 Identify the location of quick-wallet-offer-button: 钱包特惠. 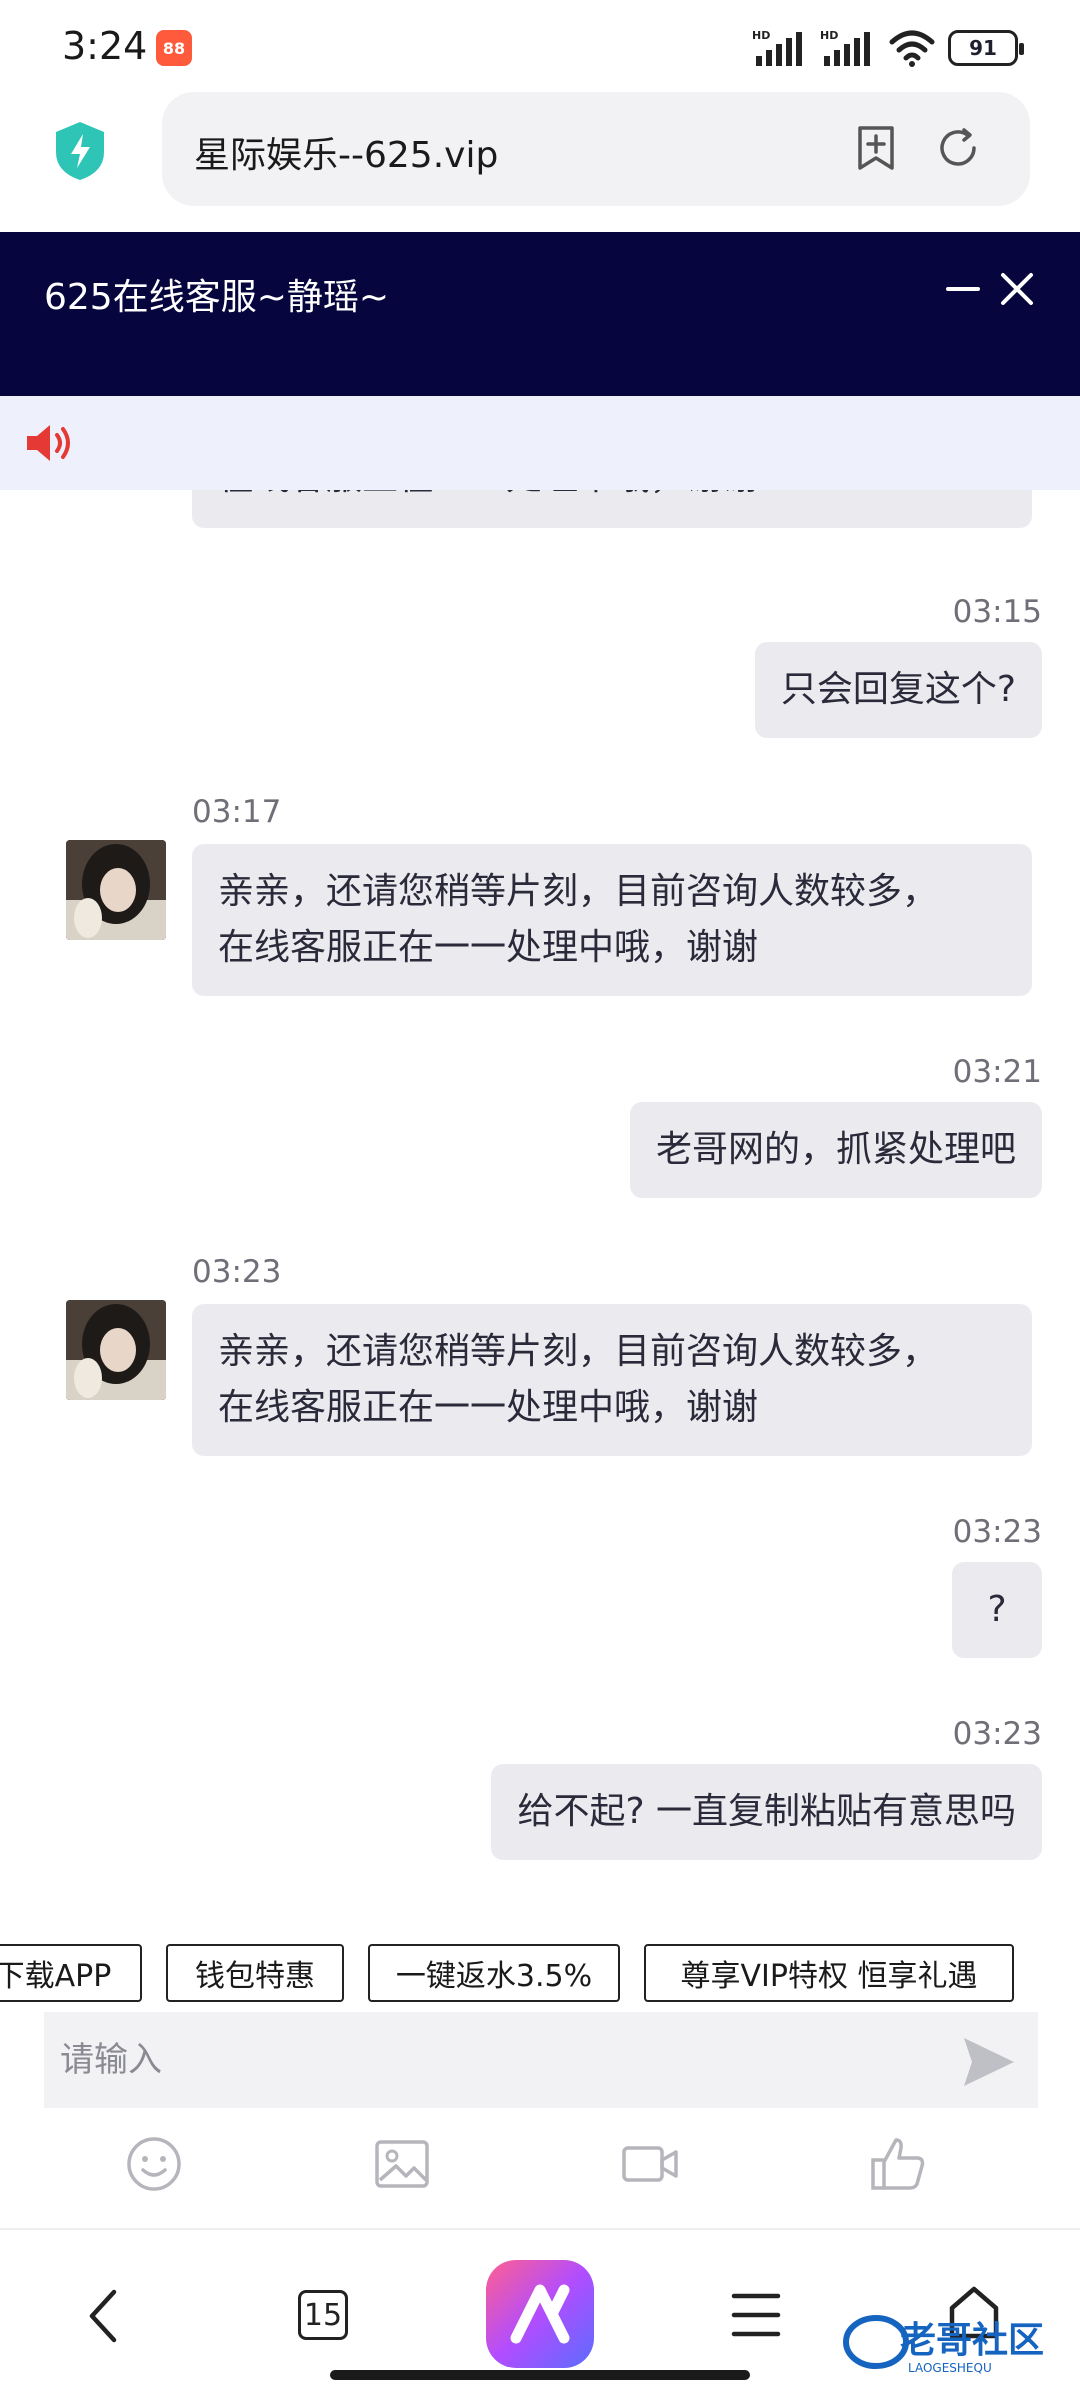
(255, 1973).